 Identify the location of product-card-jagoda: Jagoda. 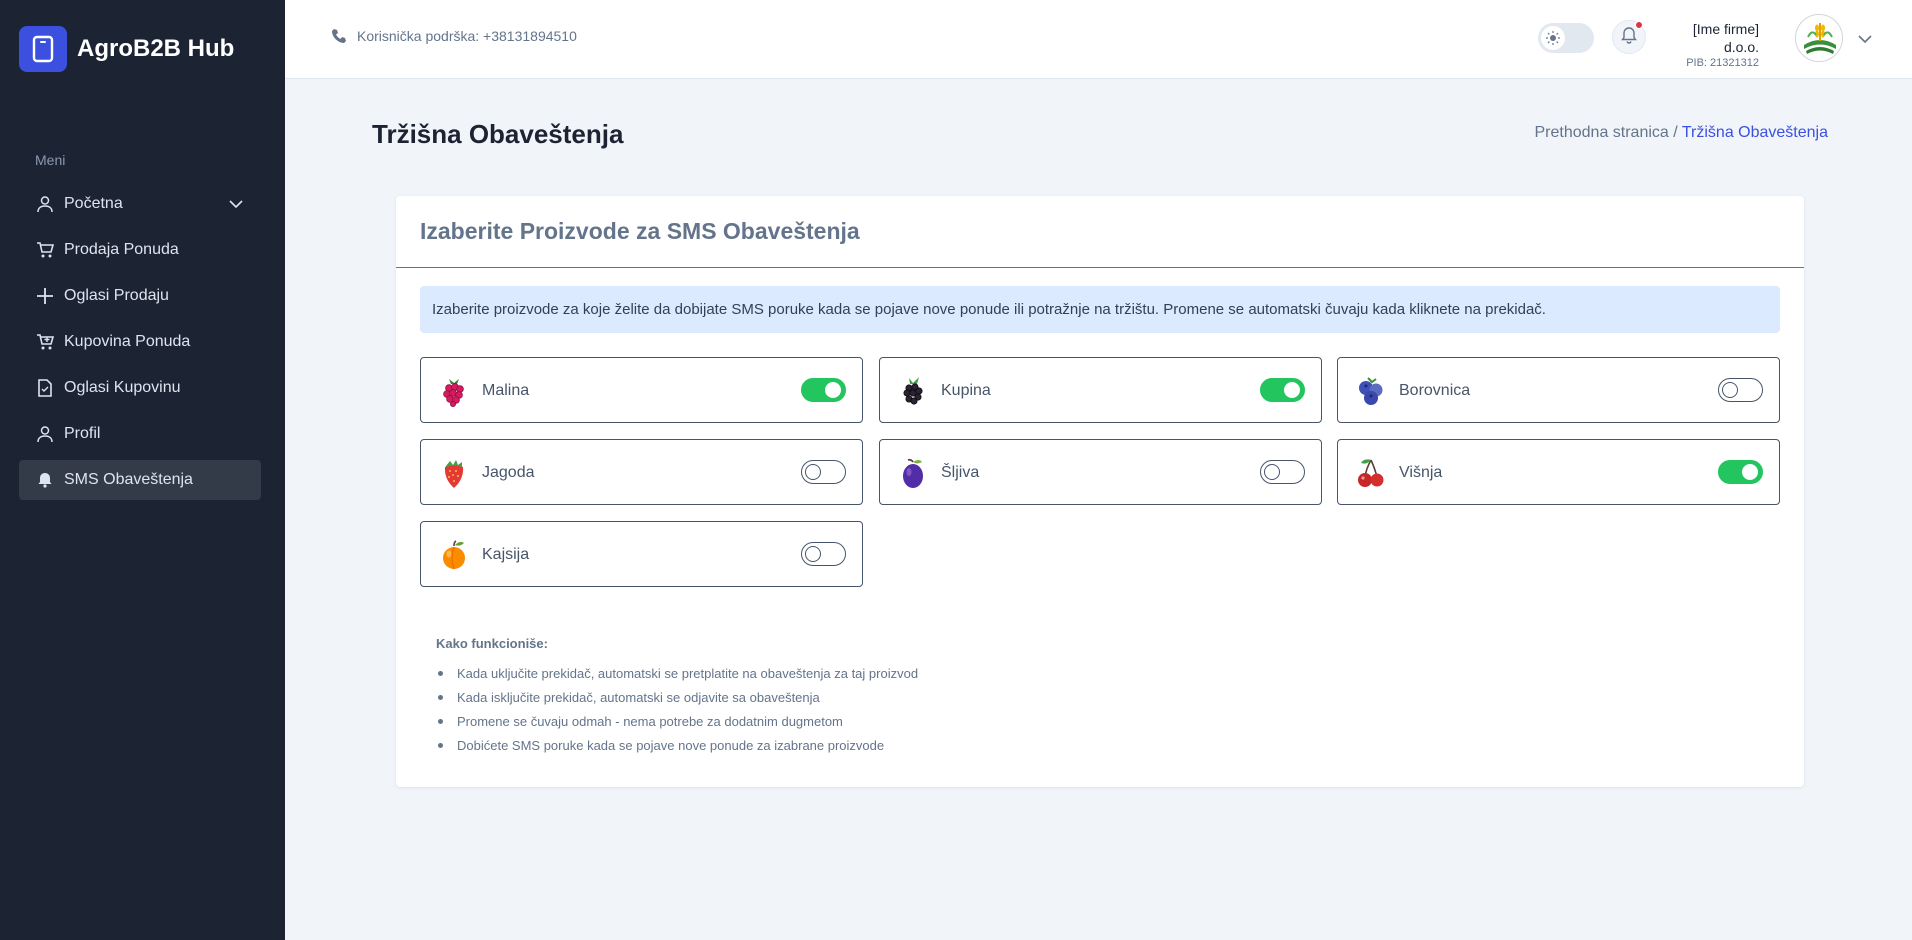
(641, 472).